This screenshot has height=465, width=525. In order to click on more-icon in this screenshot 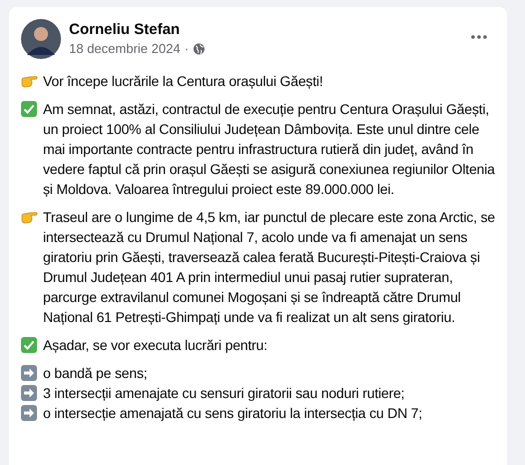, I will do `click(479, 37)`.